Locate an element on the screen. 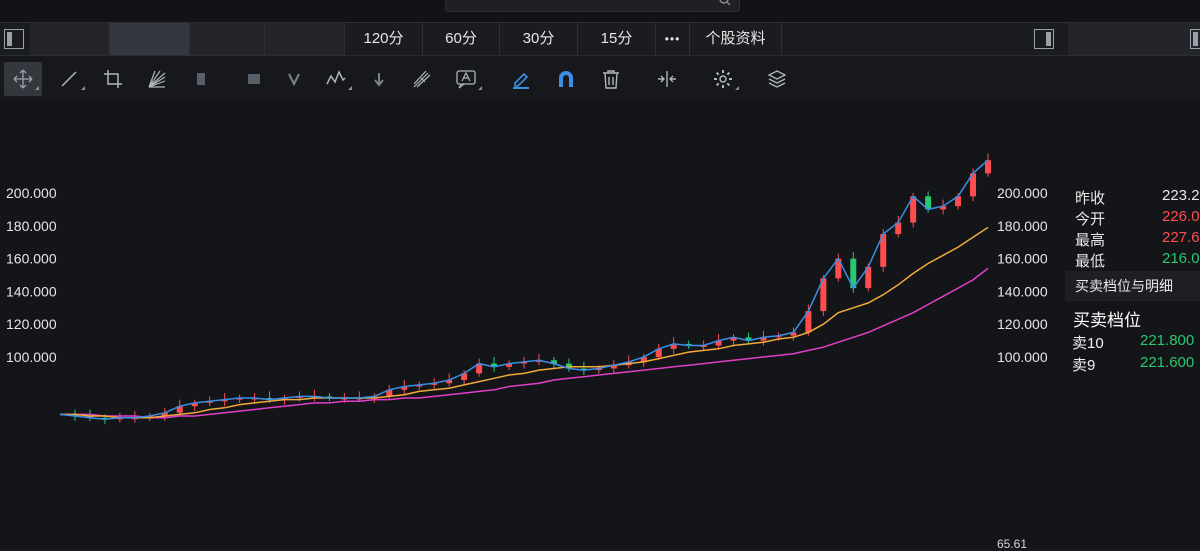  compress-horizontal-icon is located at coordinates (667, 79).